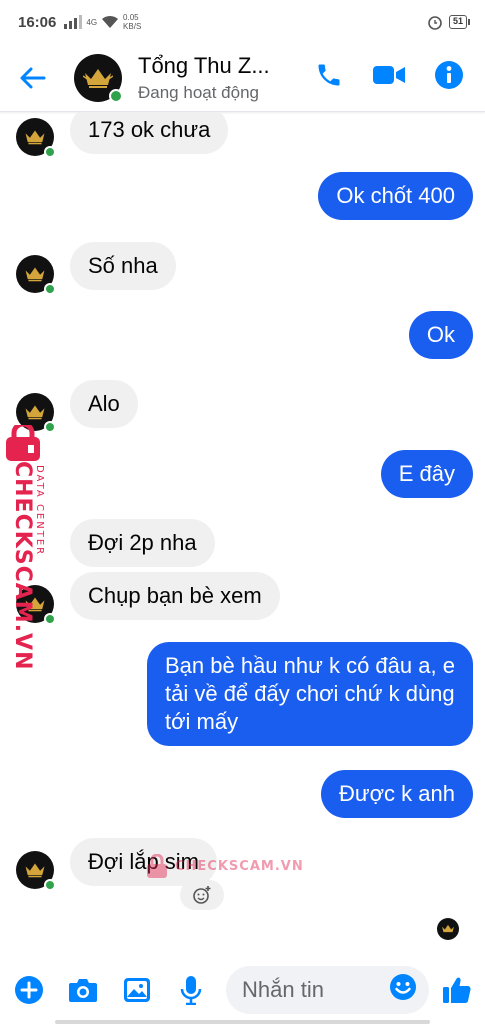 Image resolution: width=485 pixels, height=1024 pixels. I want to click on watermark-vertical: CHECKSCAM.VN DATA CENTER, so click(30, 547).